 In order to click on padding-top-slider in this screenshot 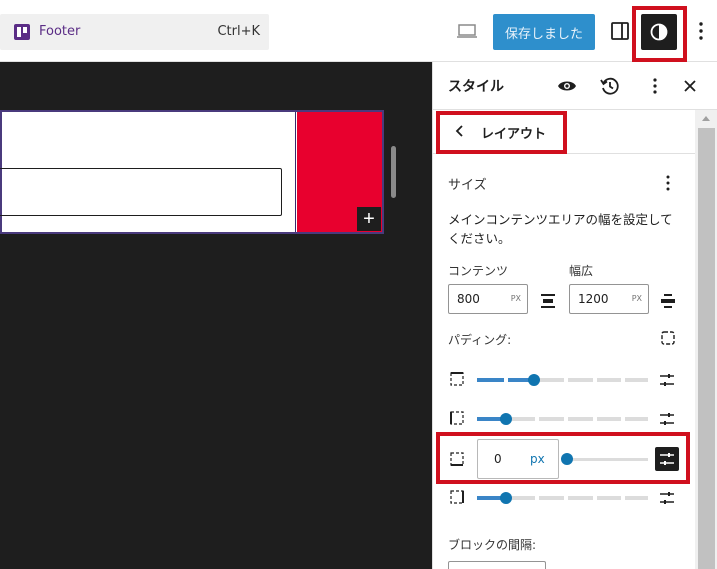, I will do `click(534, 380)`.